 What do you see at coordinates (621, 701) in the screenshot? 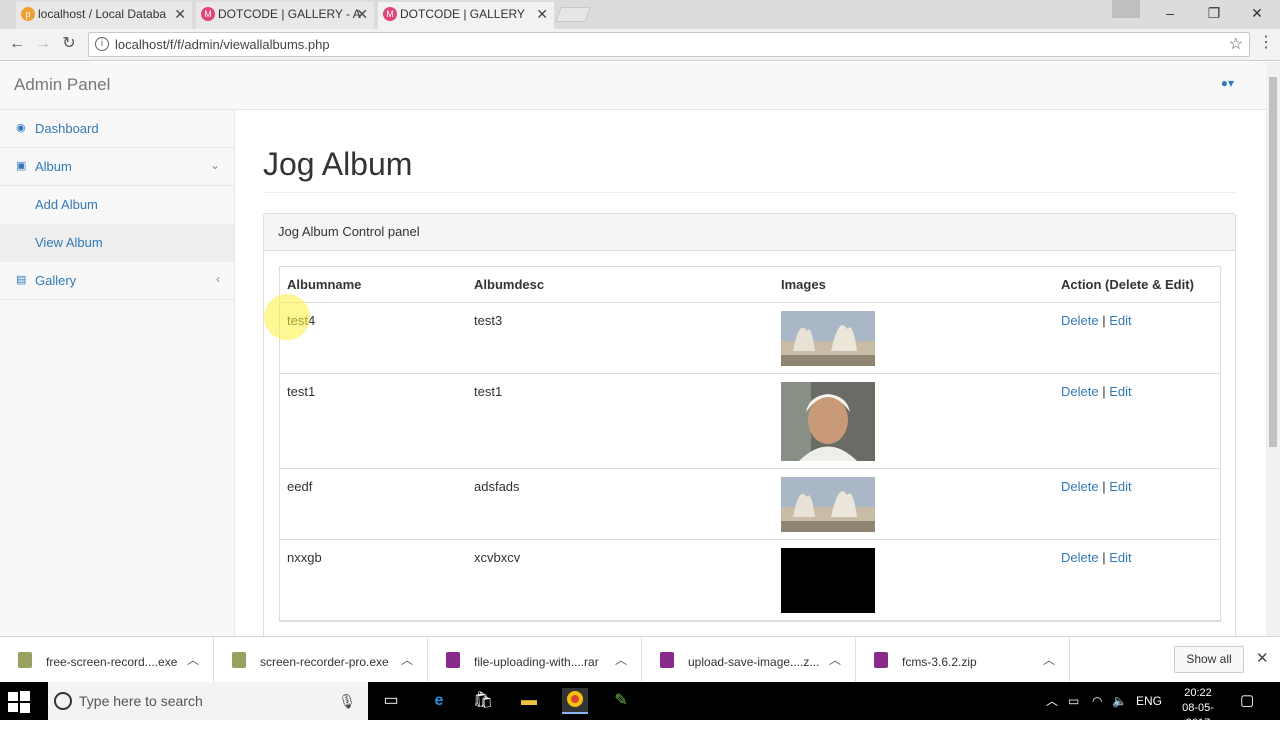
I see `notepad-icon: ✎` at bounding box center [621, 701].